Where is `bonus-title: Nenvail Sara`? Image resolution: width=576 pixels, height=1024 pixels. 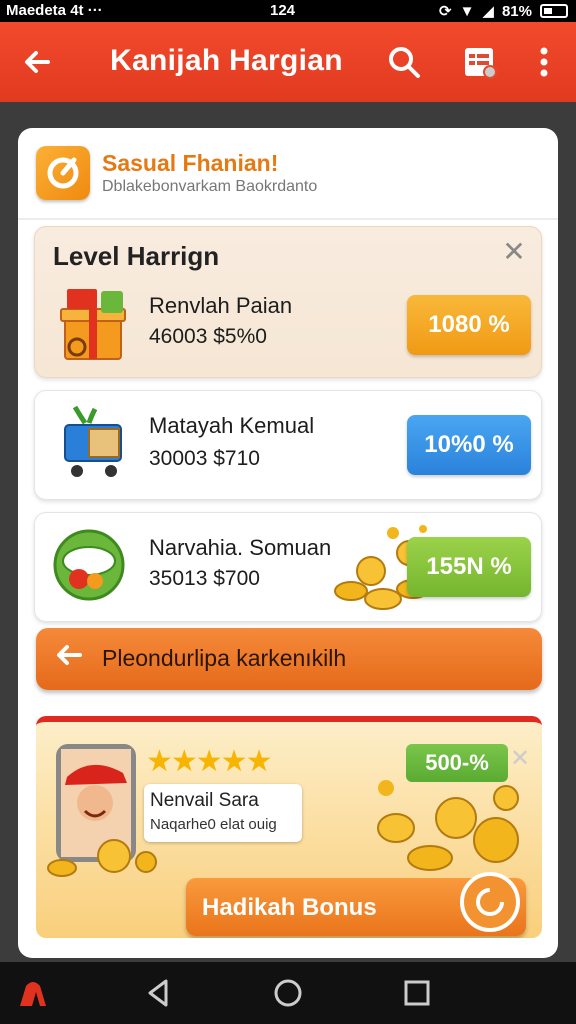
bonus-title: Nenvail Sara is located at coordinates (204, 800).